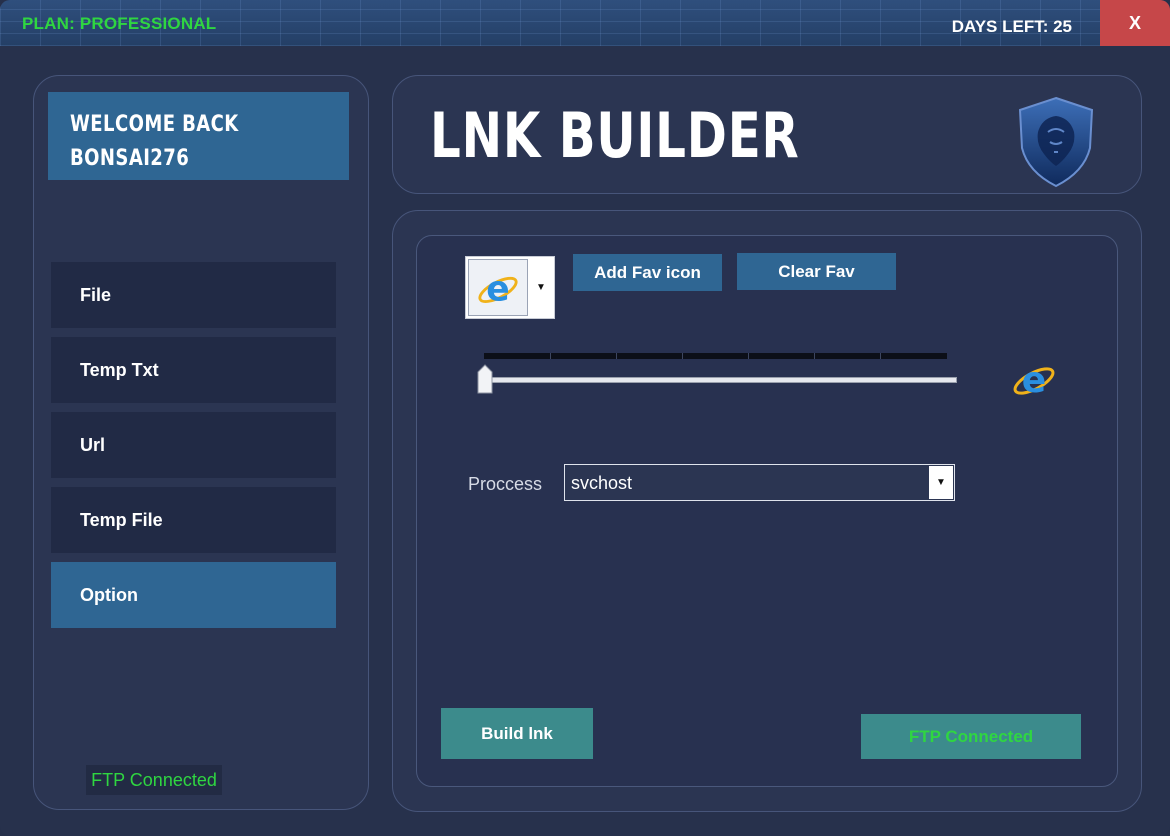 Image resolution: width=1170 pixels, height=836 pixels. I want to click on add-fav-icon-button: Add Fav icon, so click(647, 272).